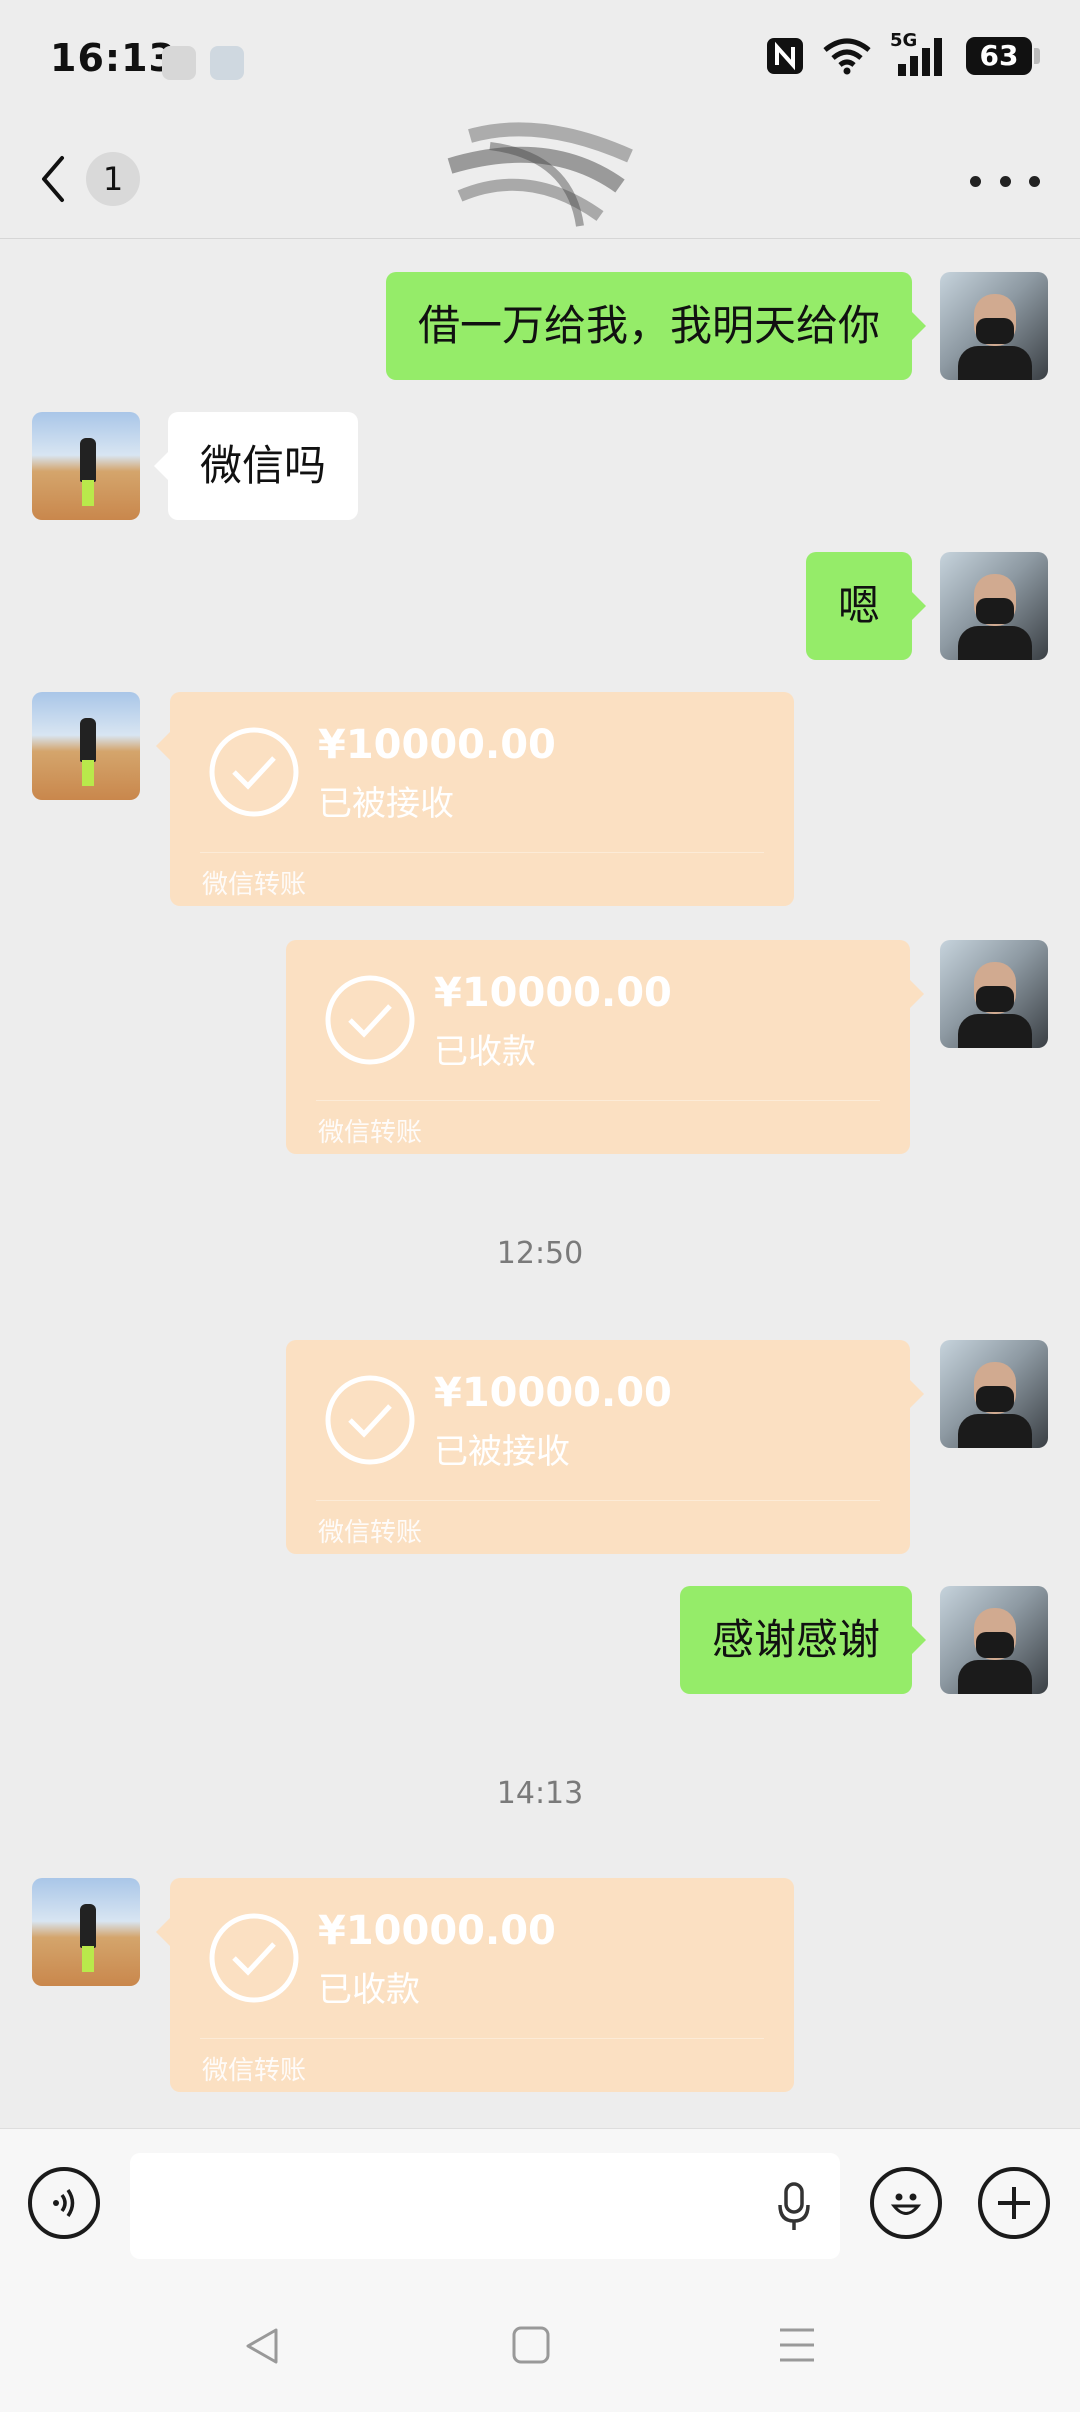  I want to click on voice-icon, so click(64, 2203).